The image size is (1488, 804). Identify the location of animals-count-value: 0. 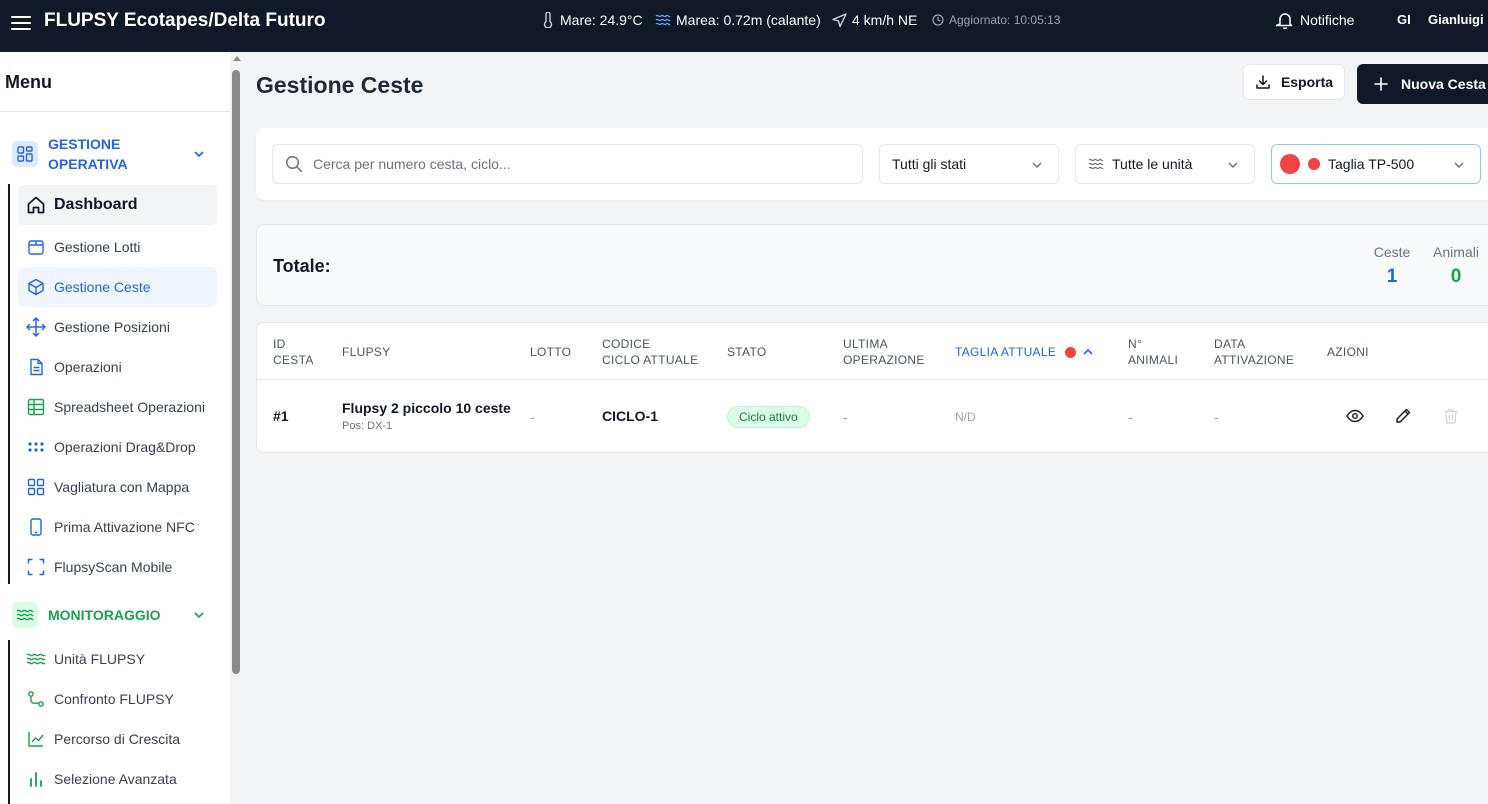
(1456, 276).